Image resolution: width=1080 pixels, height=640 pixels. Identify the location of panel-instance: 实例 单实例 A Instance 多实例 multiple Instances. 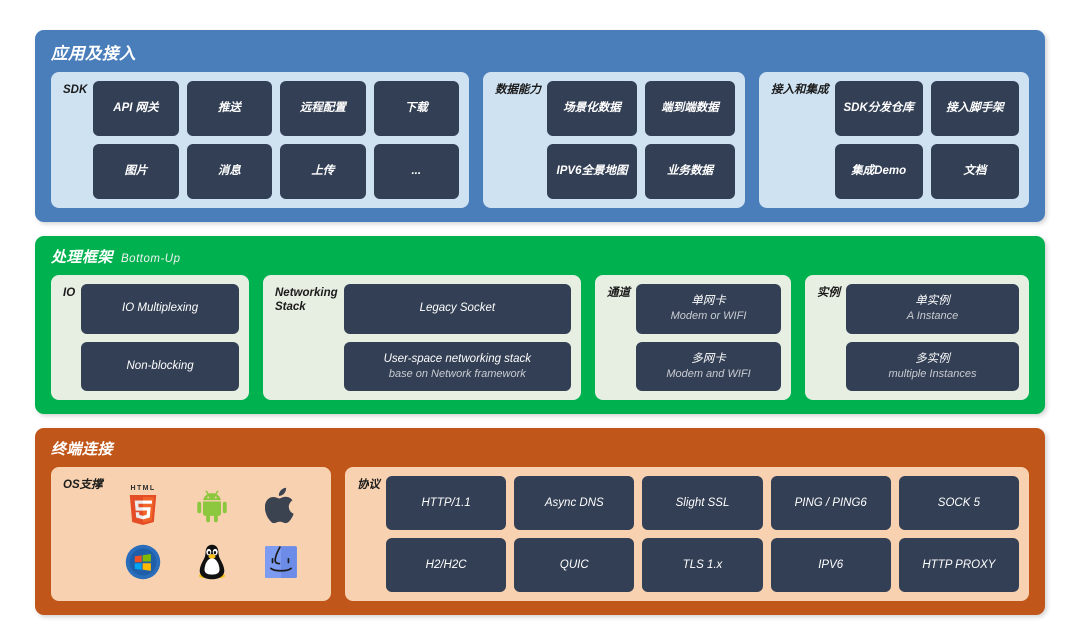
(917, 337).